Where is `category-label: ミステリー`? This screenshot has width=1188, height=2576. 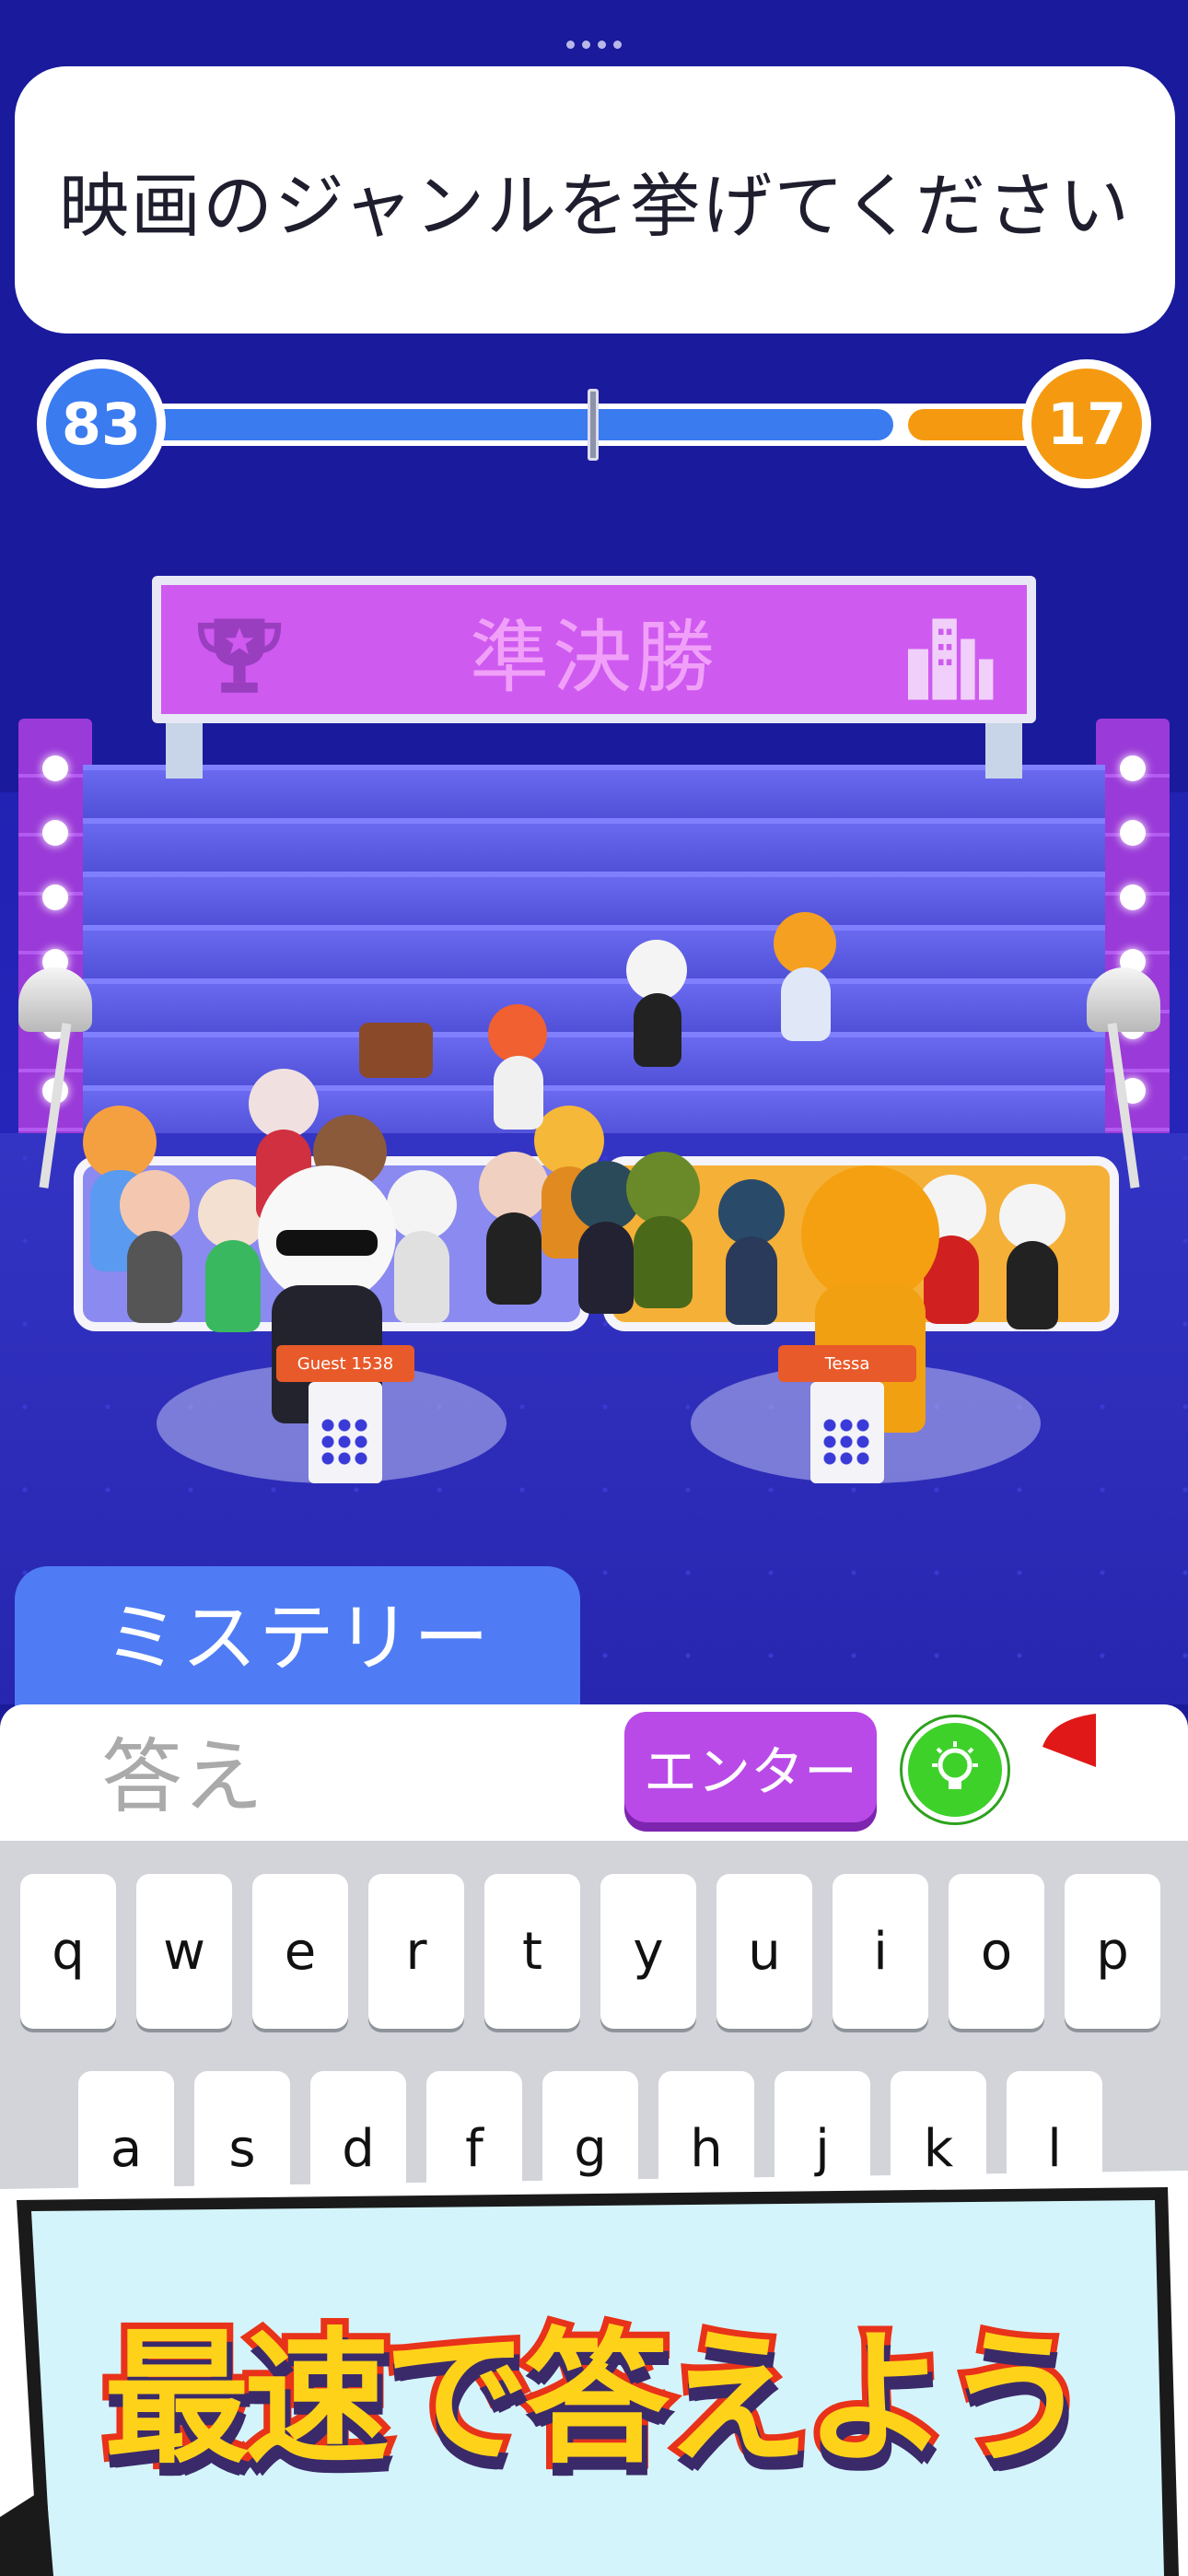
category-label: ミステリー is located at coordinates (297, 1638).